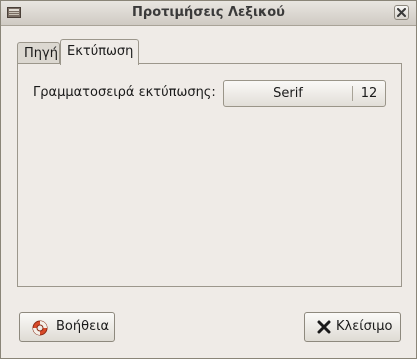  I want to click on tab-source: Πηγή, so click(38, 53).